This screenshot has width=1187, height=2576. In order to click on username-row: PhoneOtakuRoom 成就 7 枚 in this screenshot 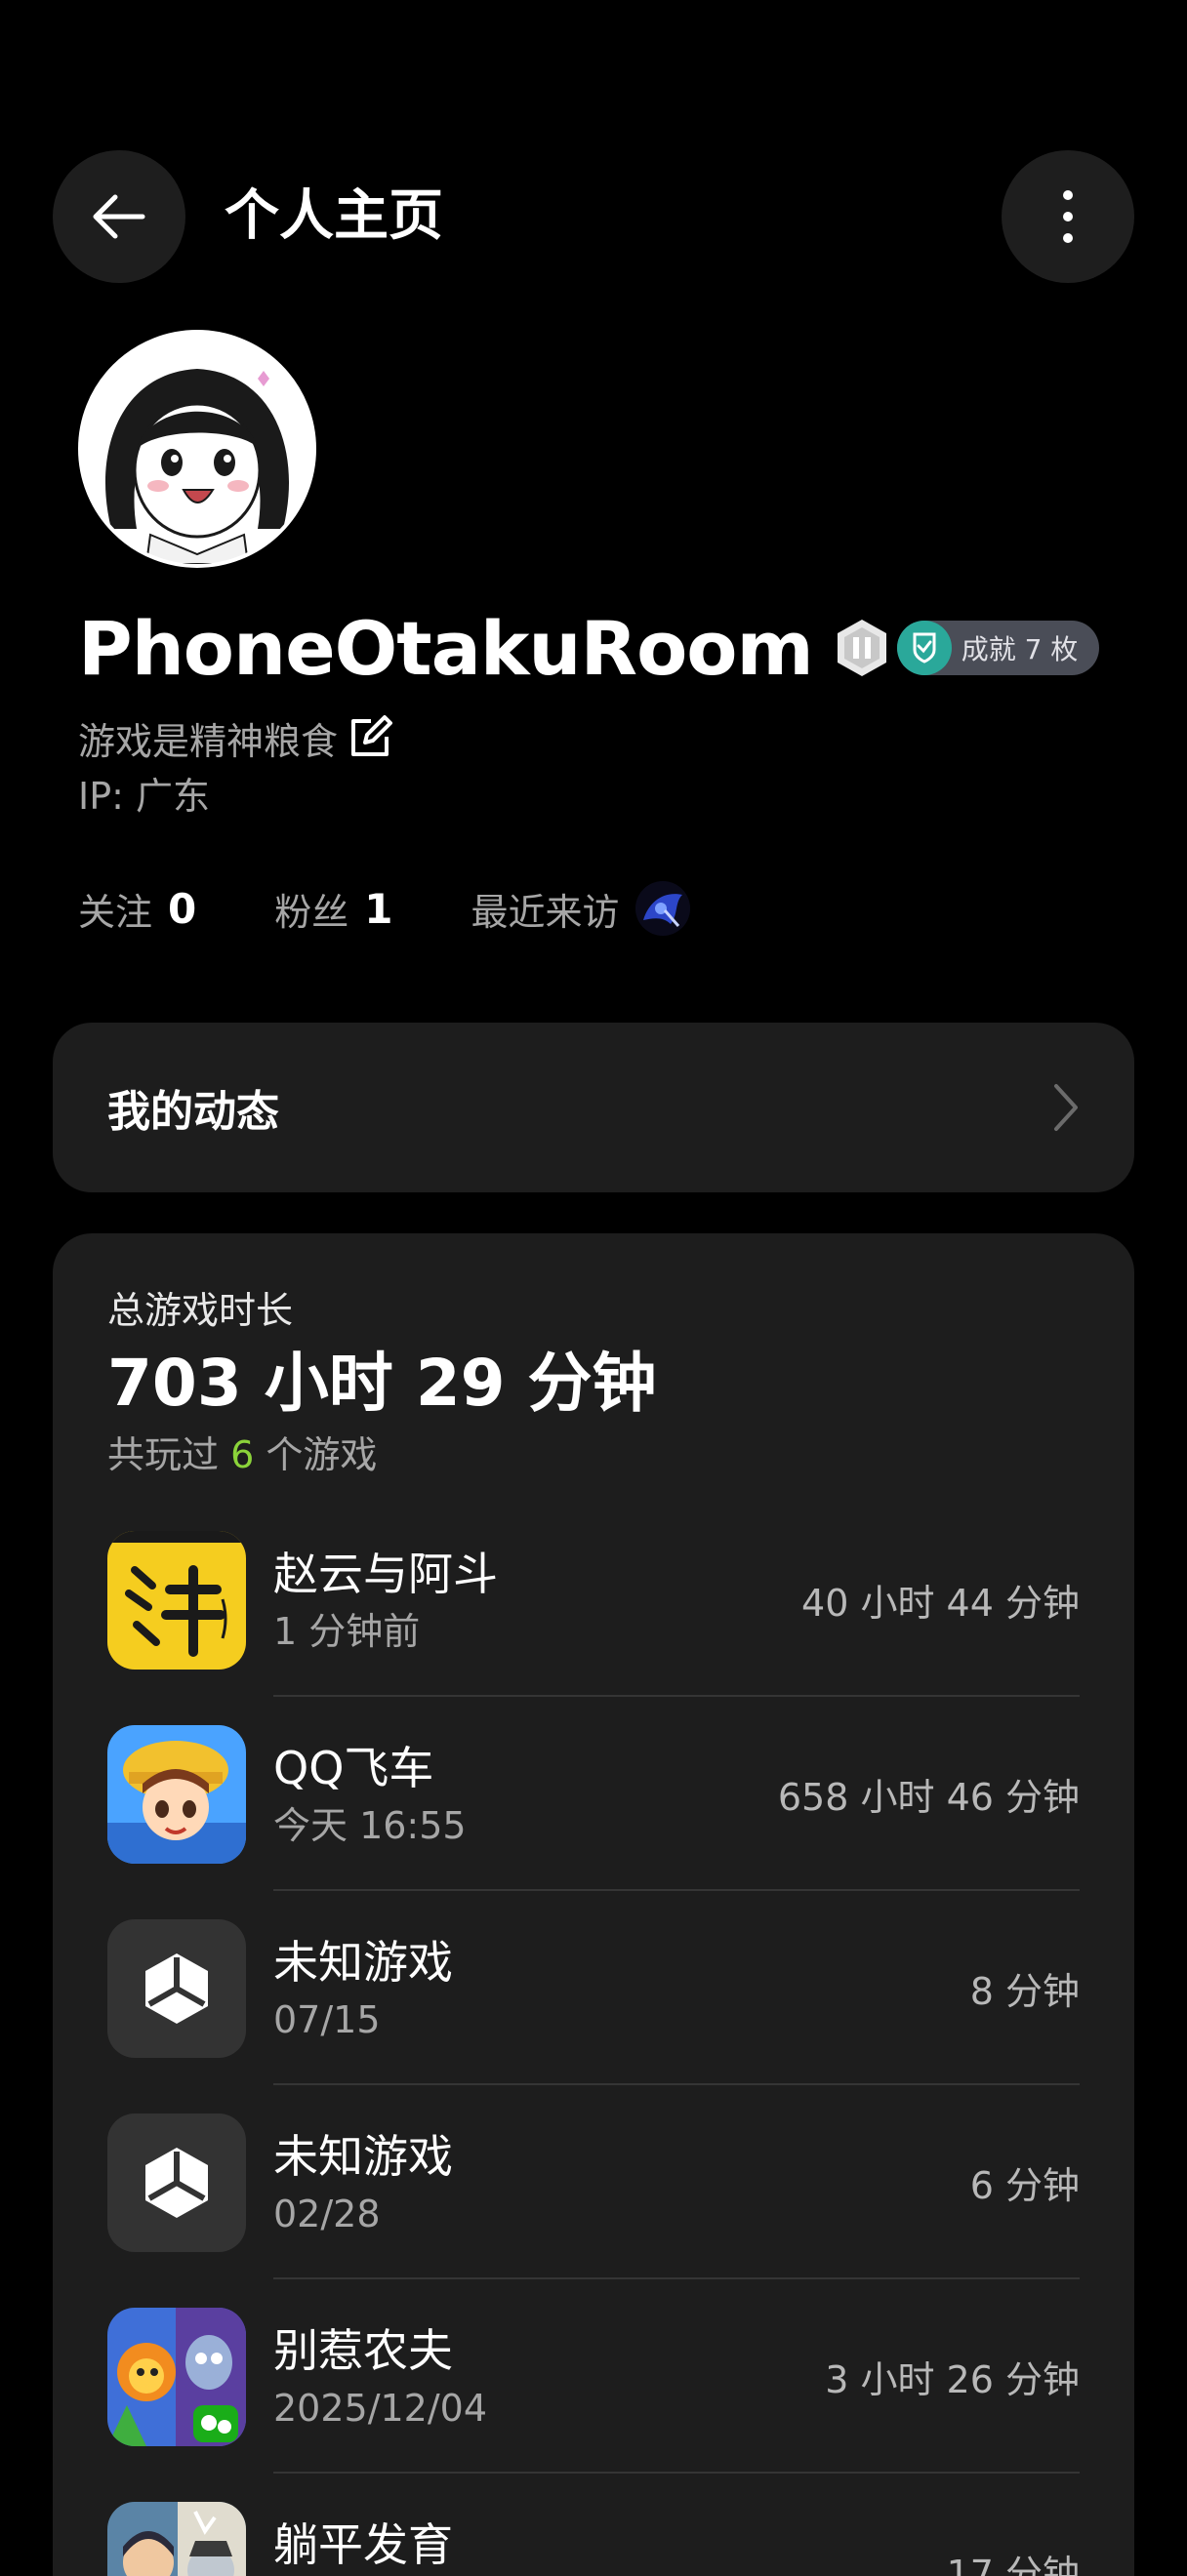, I will do `click(589, 648)`.